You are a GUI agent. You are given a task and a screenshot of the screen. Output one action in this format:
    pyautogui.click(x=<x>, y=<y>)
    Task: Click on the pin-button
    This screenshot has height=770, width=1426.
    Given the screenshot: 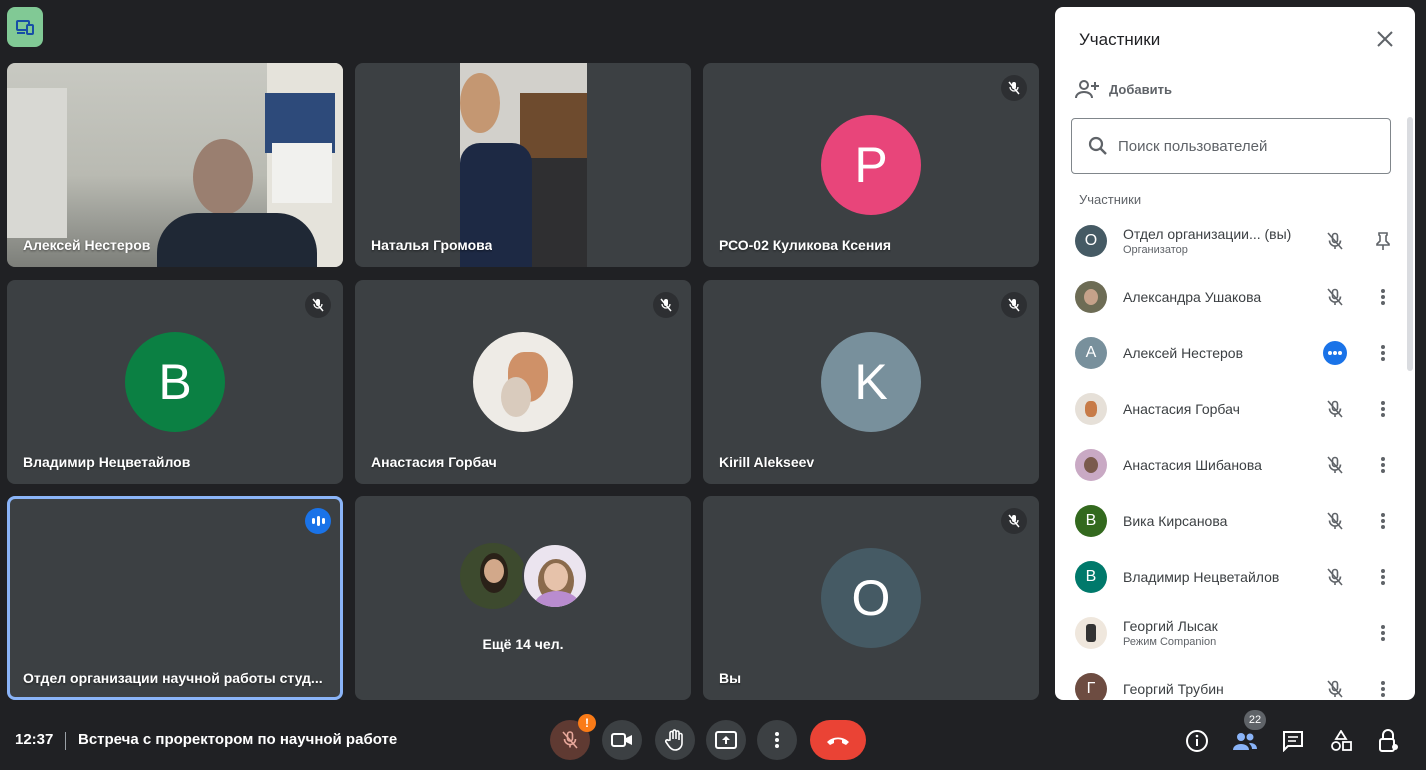 What is the action you would take?
    pyautogui.click(x=1383, y=241)
    